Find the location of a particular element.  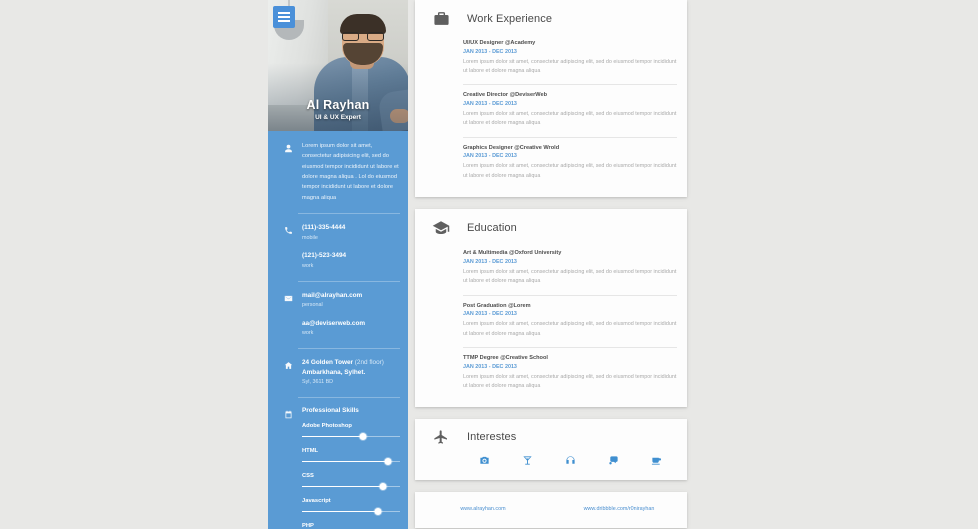

phone-icon is located at coordinates (288, 247).